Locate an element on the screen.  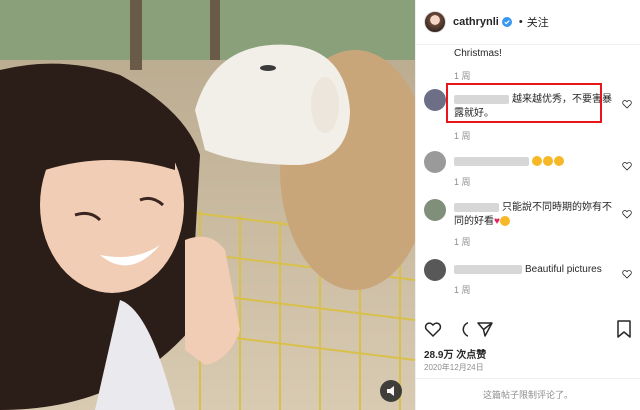
bookmark-icon is located at coordinates (624, 329).